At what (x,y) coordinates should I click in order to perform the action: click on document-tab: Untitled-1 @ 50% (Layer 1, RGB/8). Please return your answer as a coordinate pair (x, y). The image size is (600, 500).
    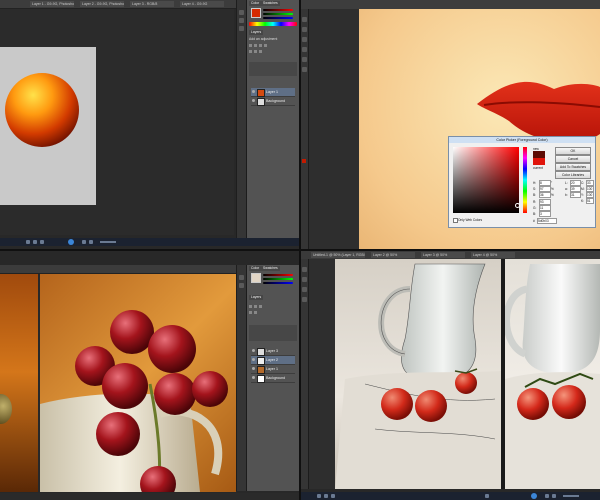
    Looking at the image, I should click on (338, 255).